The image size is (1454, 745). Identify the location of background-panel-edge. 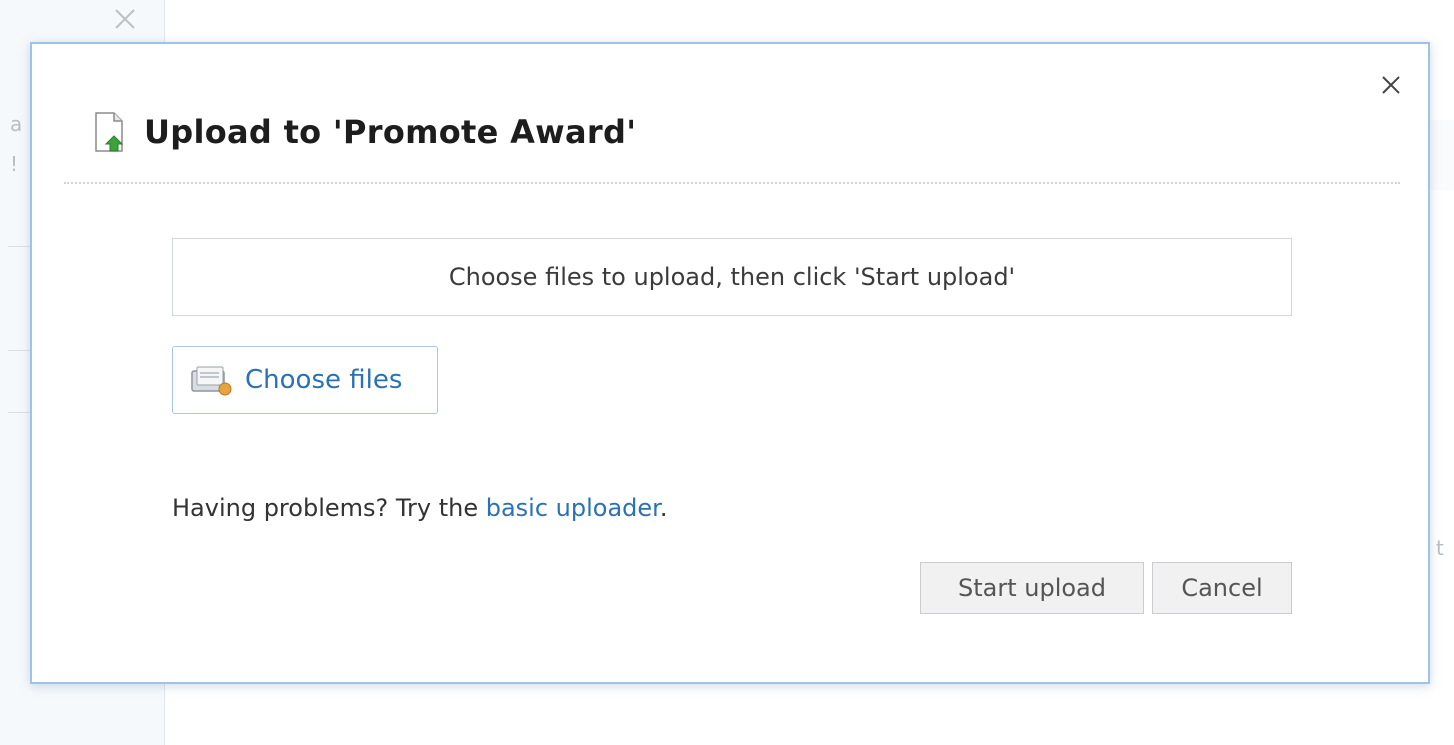
(1441, 155).